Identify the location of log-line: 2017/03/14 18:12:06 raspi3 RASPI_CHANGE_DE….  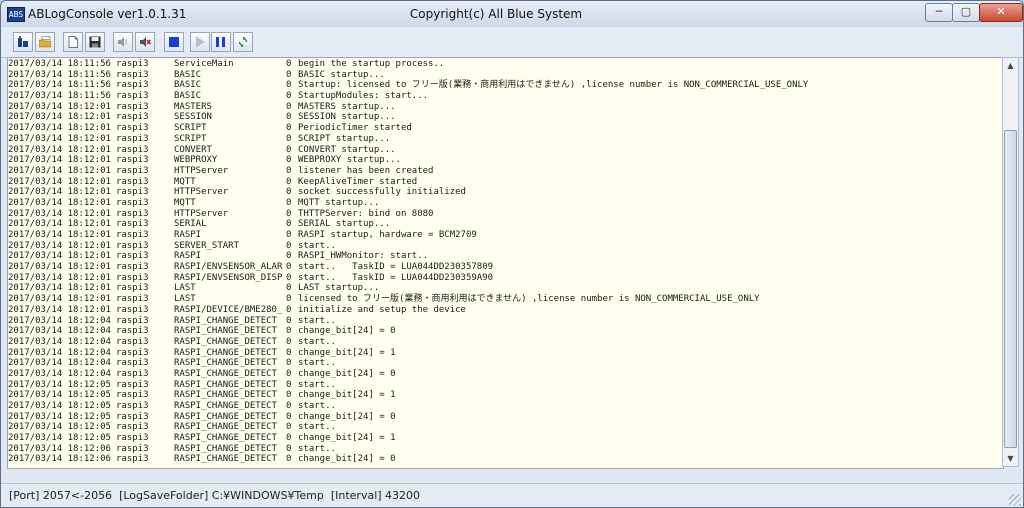
(408, 459).